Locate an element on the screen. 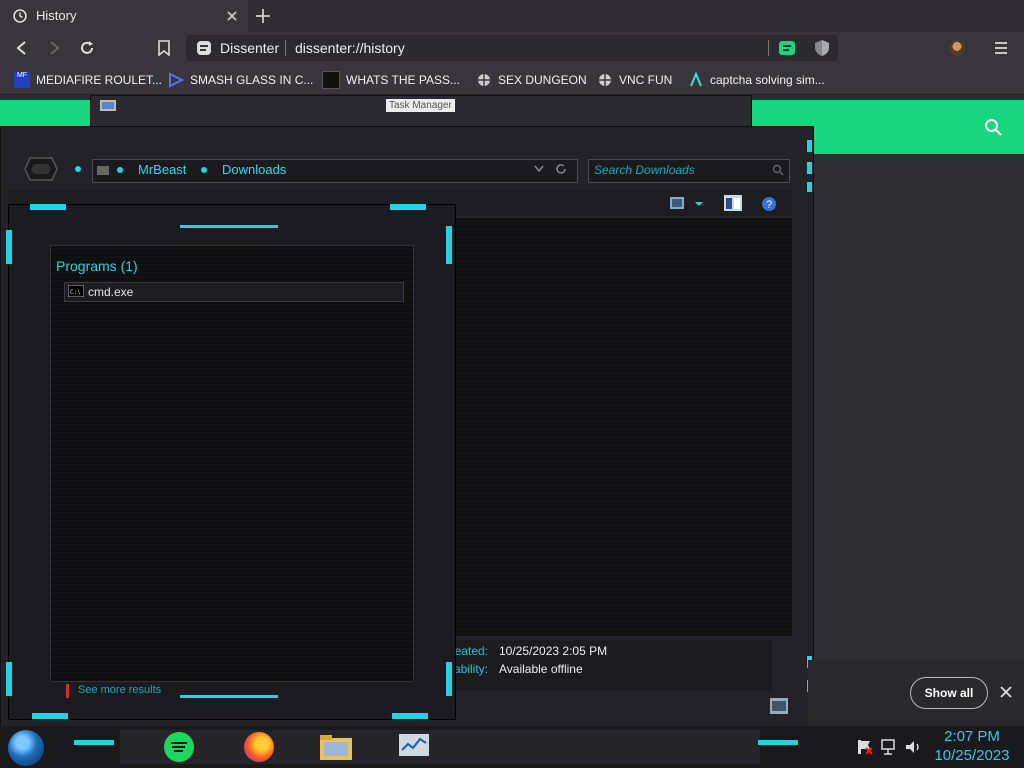  reload-icon is located at coordinates (87, 48).